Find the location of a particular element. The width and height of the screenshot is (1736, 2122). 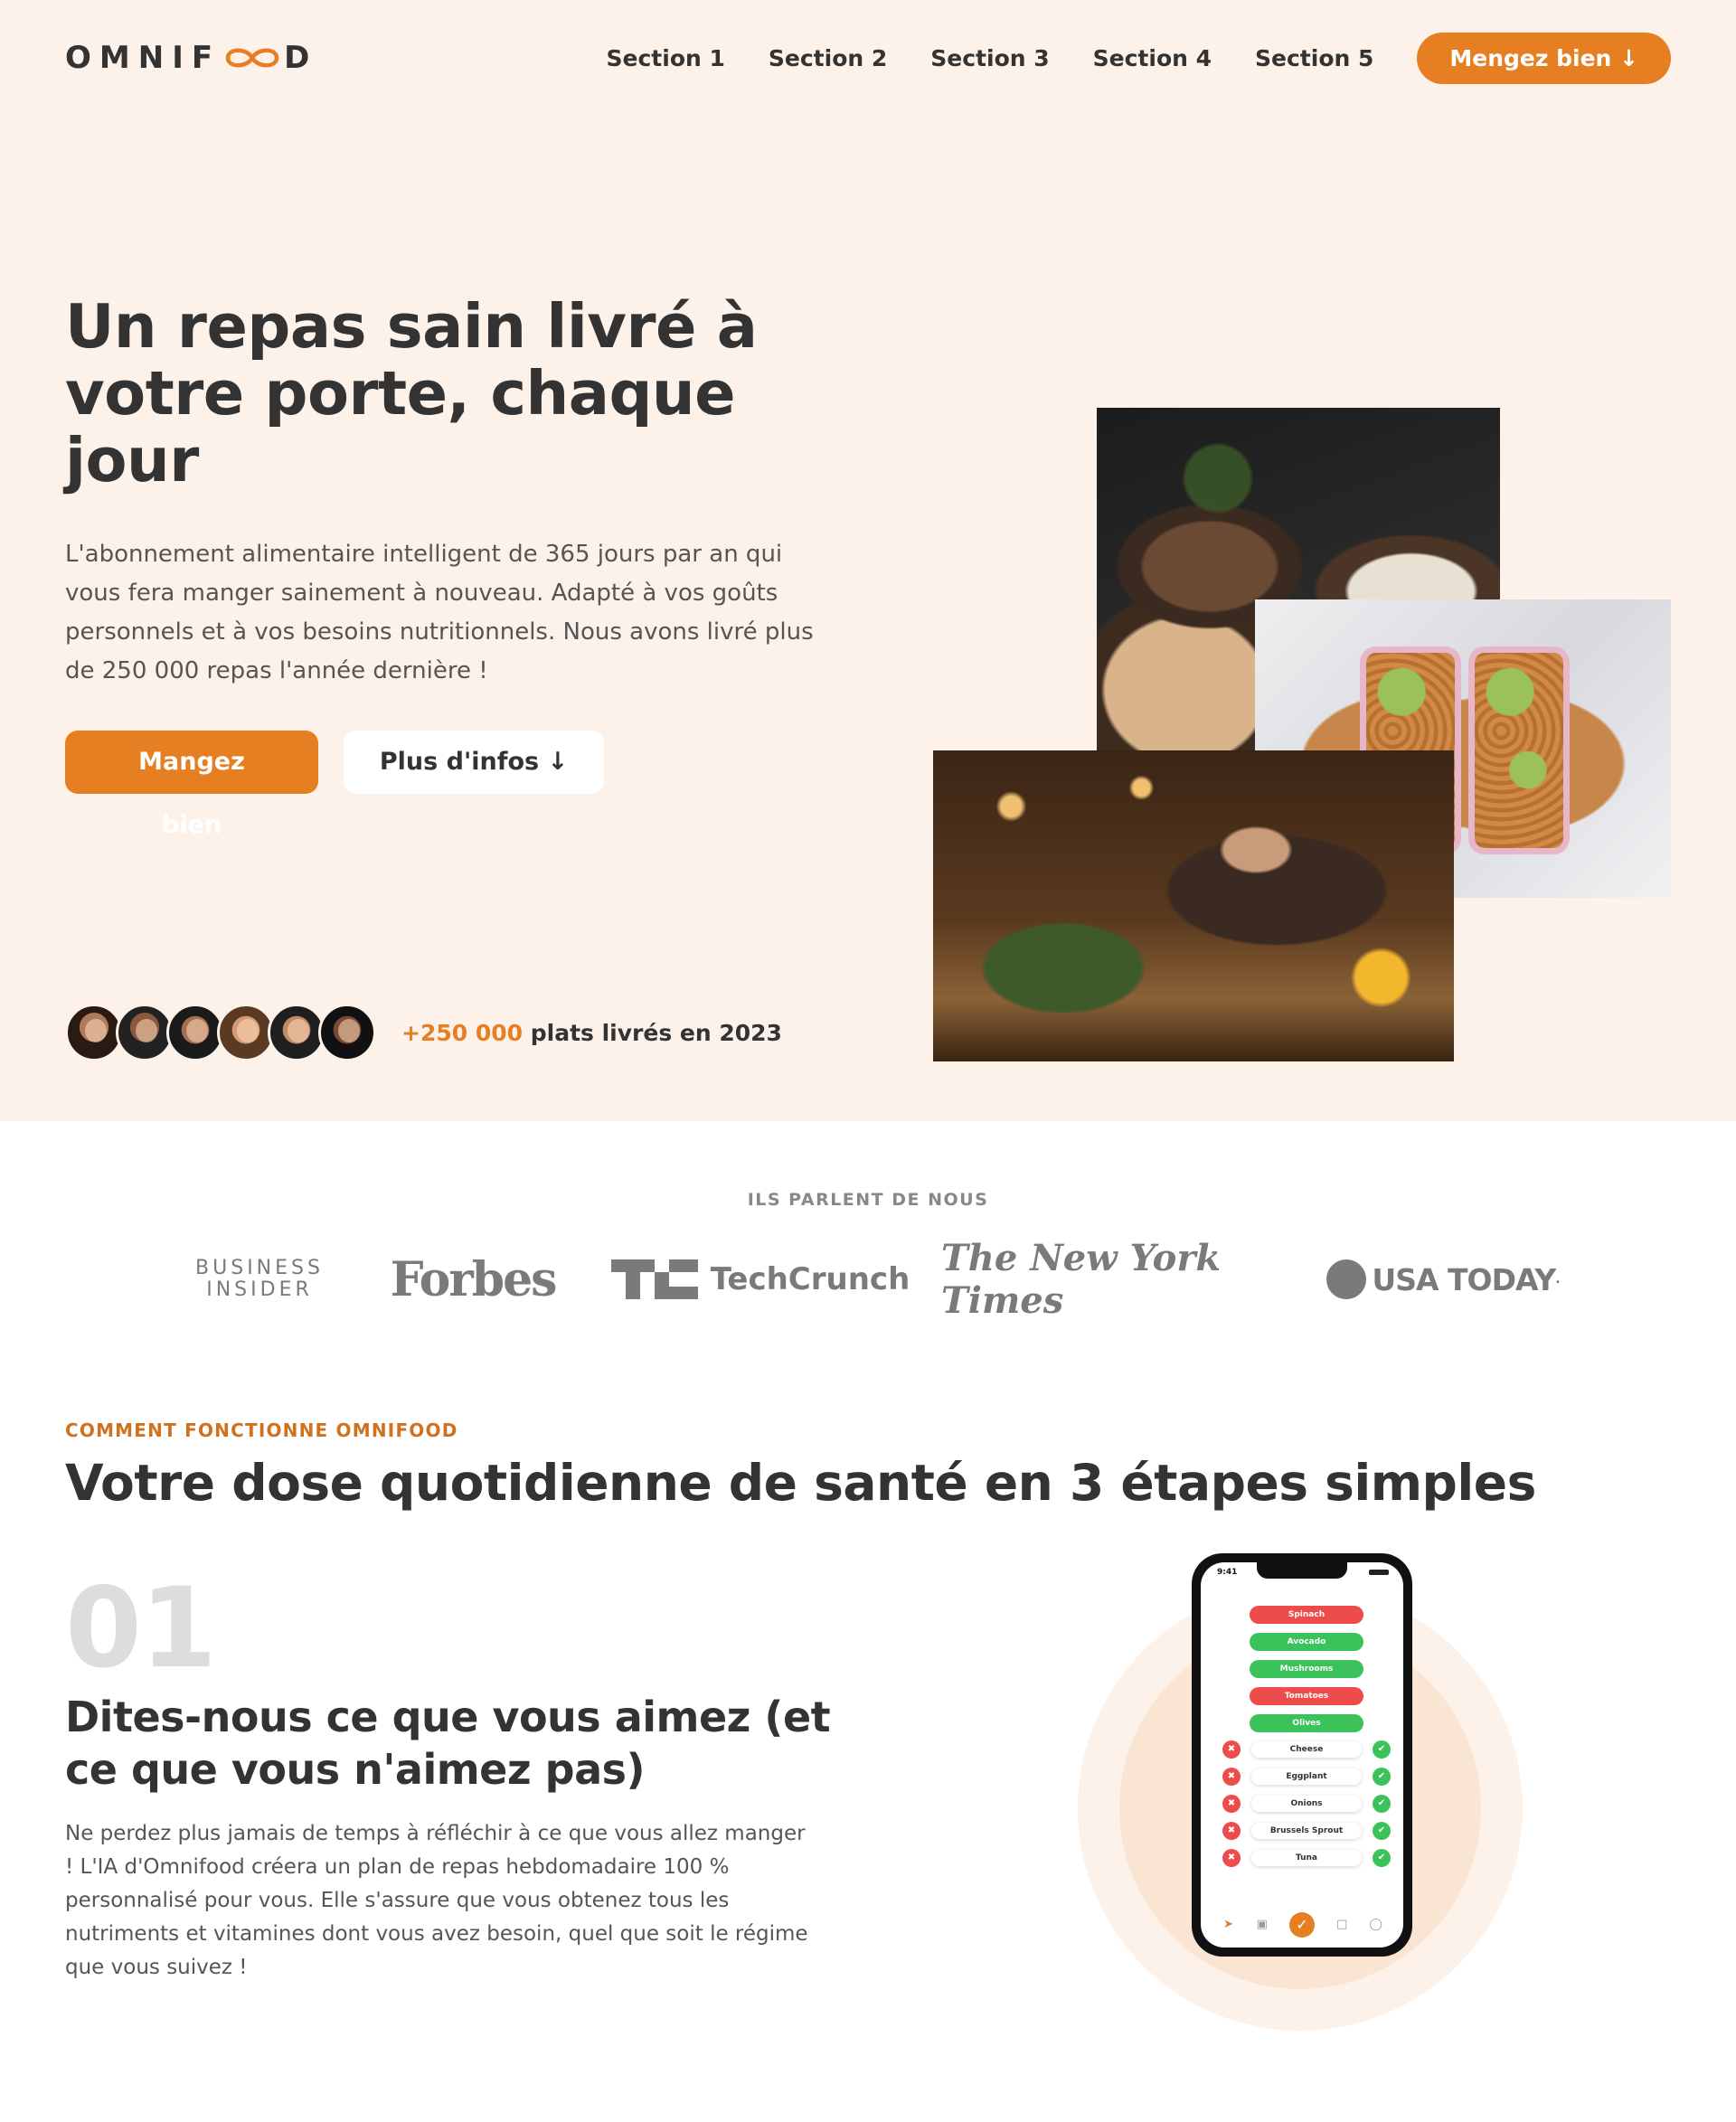

phone-time: 9:41 is located at coordinates (1227, 1572).